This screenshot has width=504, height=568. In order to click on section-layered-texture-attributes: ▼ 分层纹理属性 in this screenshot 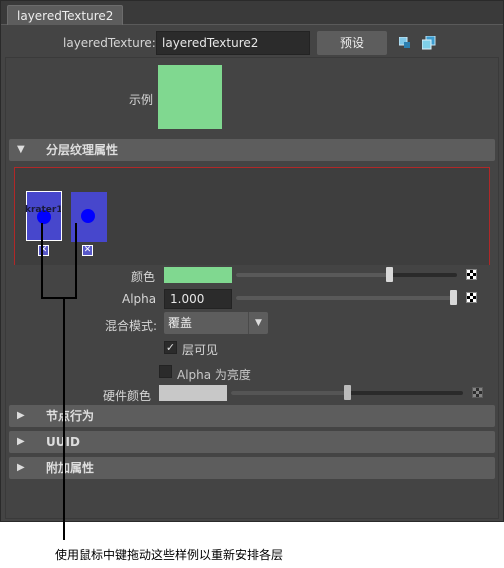, I will do `click(252, 150)`.